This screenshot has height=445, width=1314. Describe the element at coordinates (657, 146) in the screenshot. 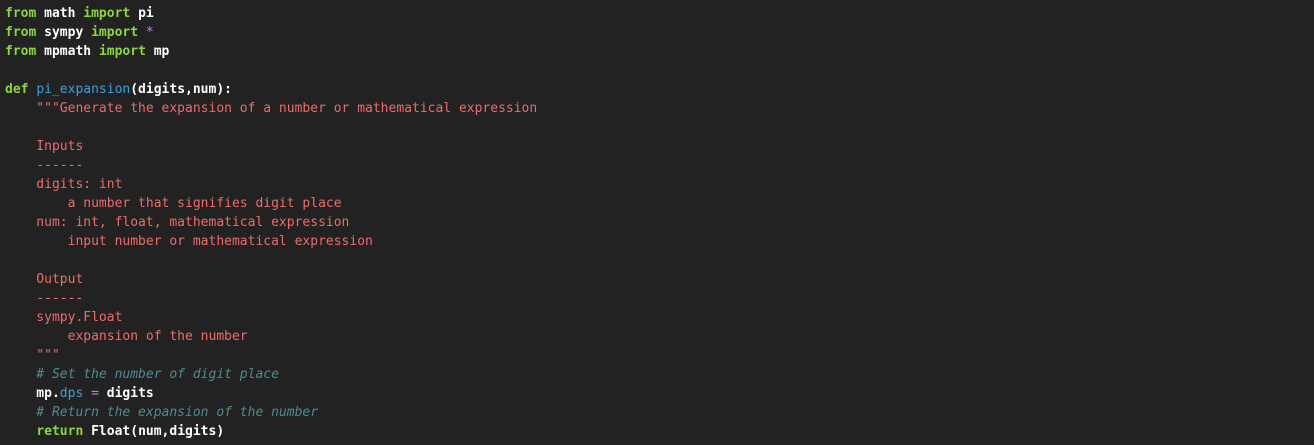

I see `code-line: Inputs` at that location.